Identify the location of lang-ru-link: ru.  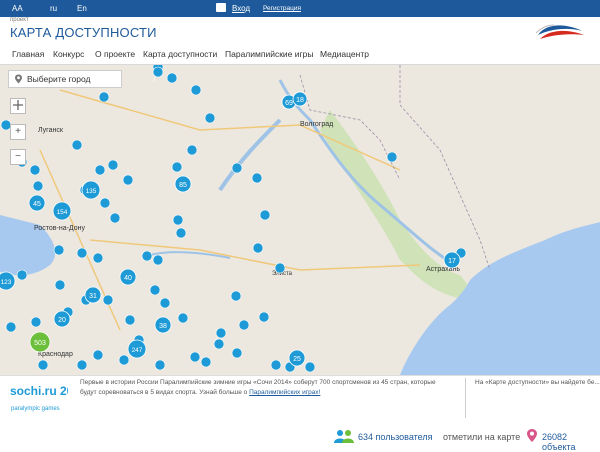
(53, 8).